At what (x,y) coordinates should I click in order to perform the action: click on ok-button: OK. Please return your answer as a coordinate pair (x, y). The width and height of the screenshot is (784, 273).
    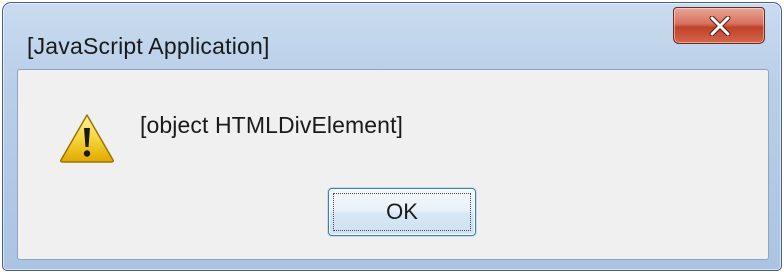
    Looking at the image, I should click on (402, 212).